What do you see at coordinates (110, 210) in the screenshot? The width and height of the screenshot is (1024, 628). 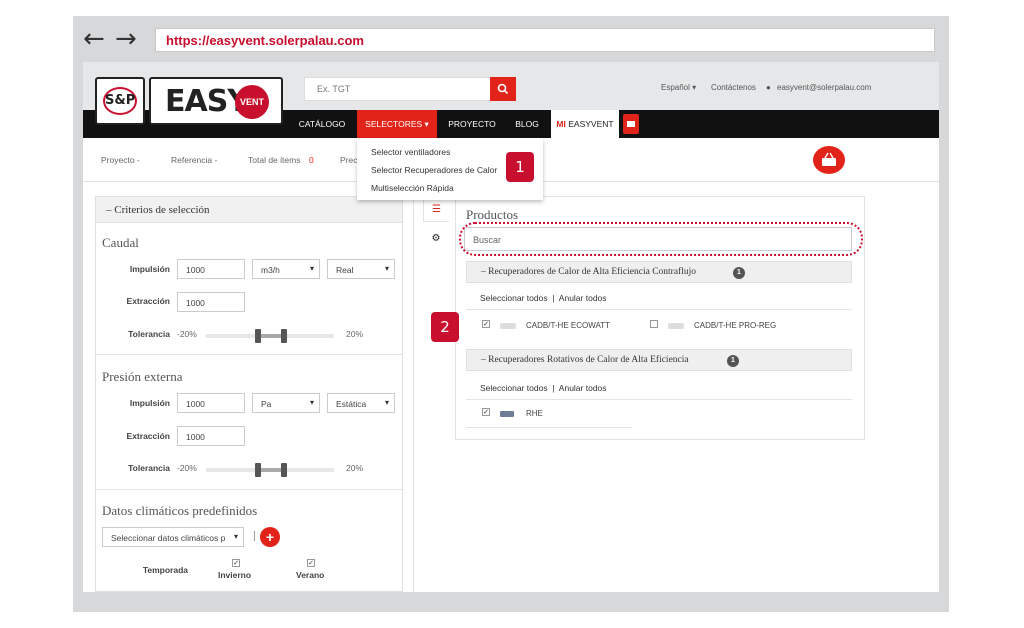 I see `collapse-icon: –` at bounding box center [110, 210].